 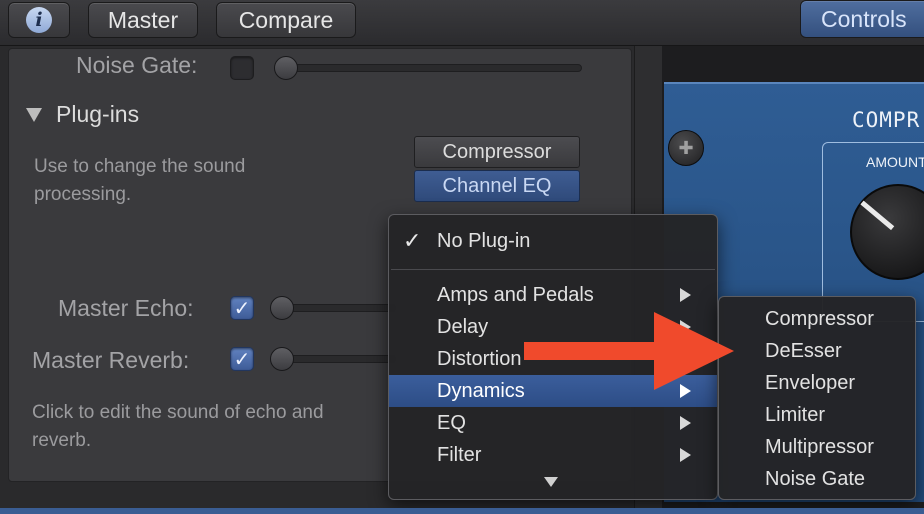 I want to click on toolbar: i Master Compare Controls, so click(x=462, y=23).